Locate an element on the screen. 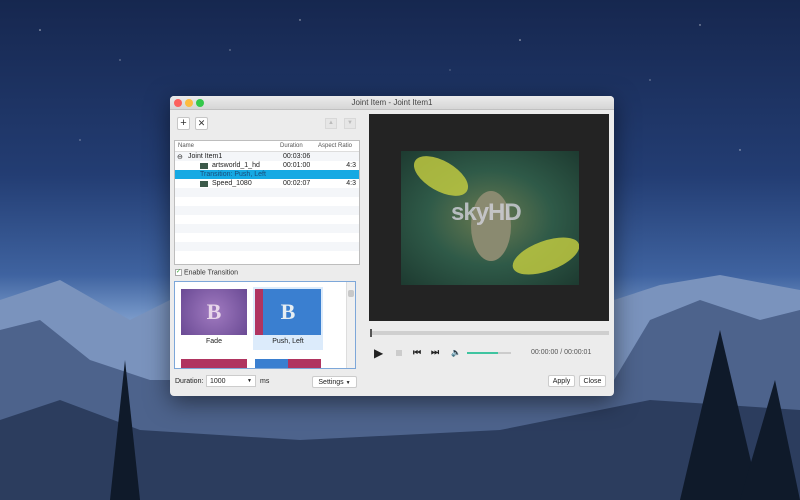 The height and width of the screenshot is (500, 800). row-name: Speed_1080 is located at coordinates (232, 183).